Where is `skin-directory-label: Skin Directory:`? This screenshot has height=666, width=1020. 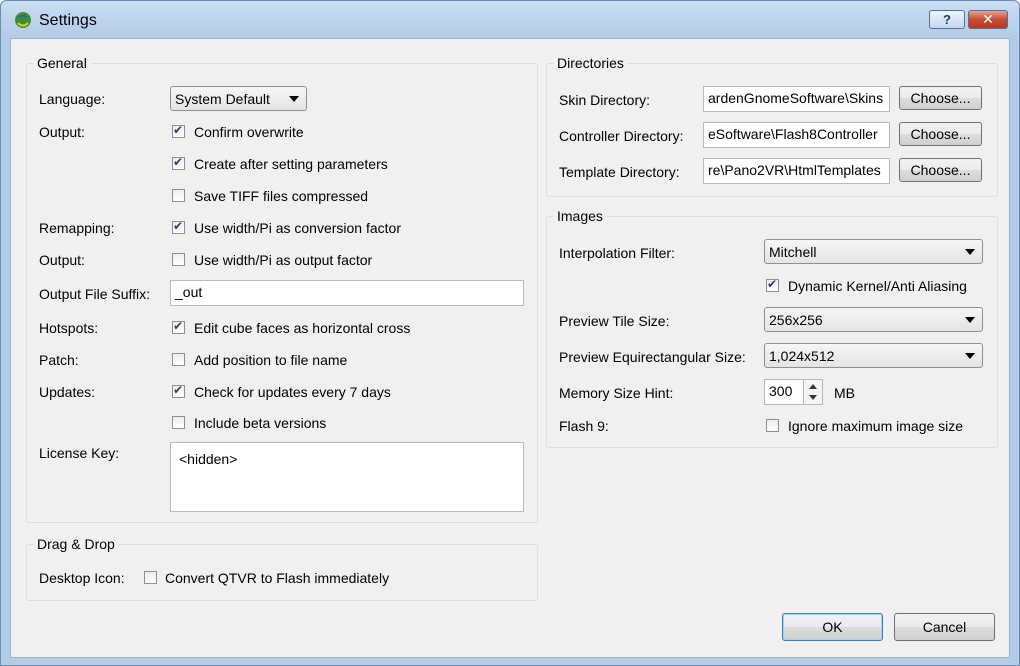
skin-directory-label: Skin Directory: is located at coordinates (605, 100).